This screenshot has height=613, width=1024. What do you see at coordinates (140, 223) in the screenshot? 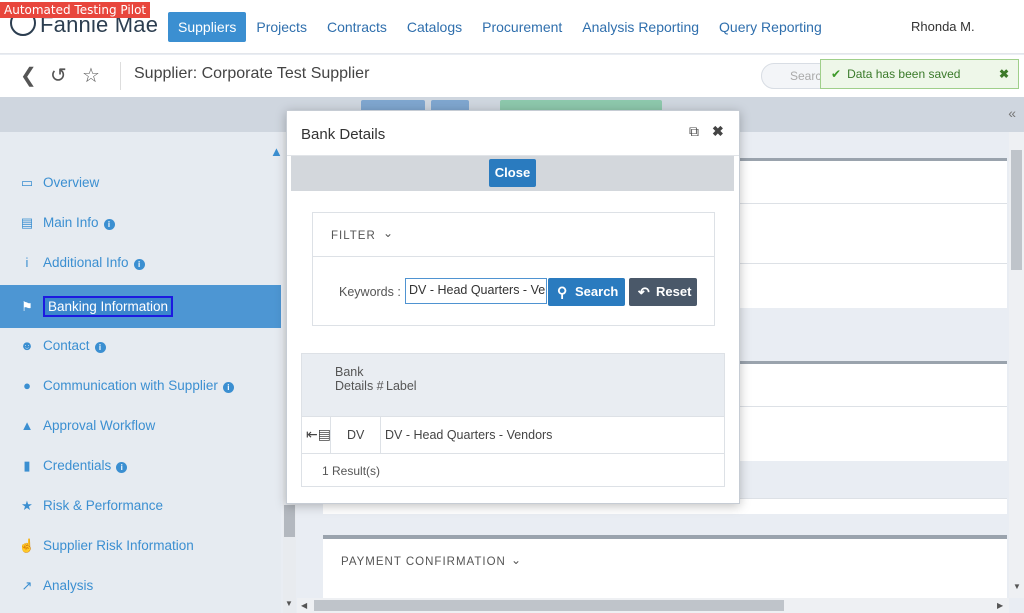
I see `sidebar-item-main-info: ▤ Main Info i` at bounding box center [140, 223].